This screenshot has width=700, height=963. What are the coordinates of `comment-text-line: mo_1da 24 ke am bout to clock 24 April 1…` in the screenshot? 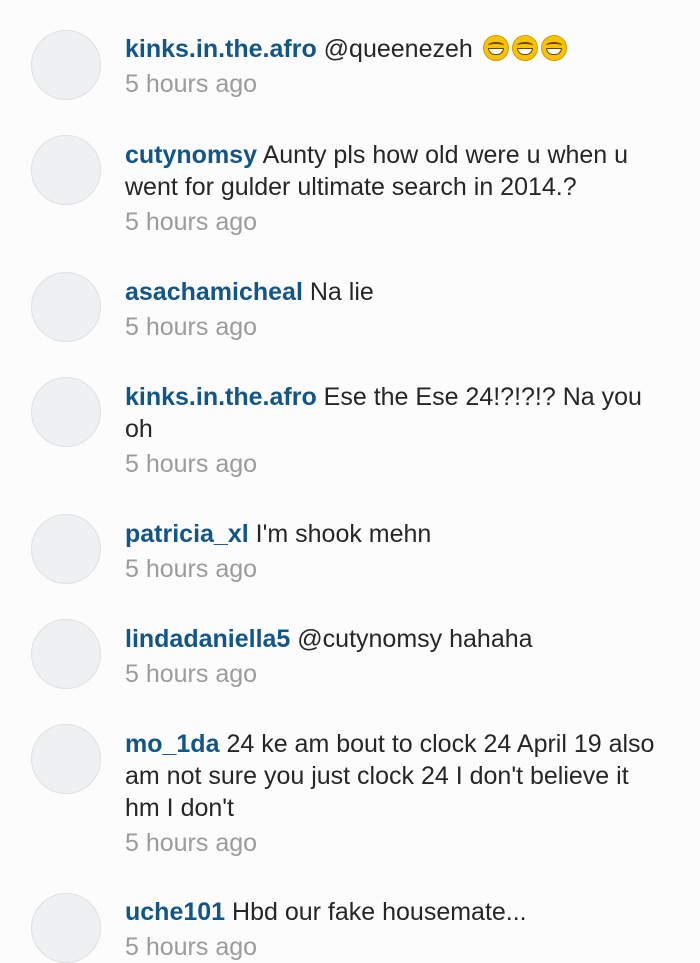 It's located at (395, 776).